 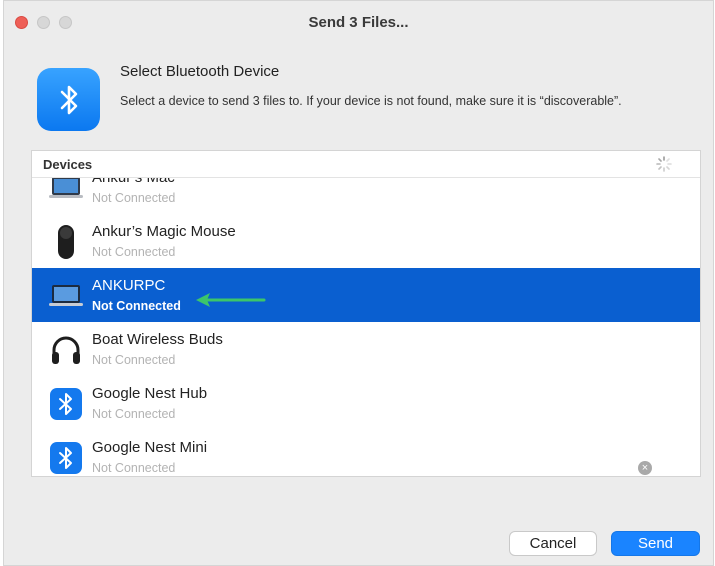 I want to click on cancel-button: Cancel, so click(x=553, y=543).